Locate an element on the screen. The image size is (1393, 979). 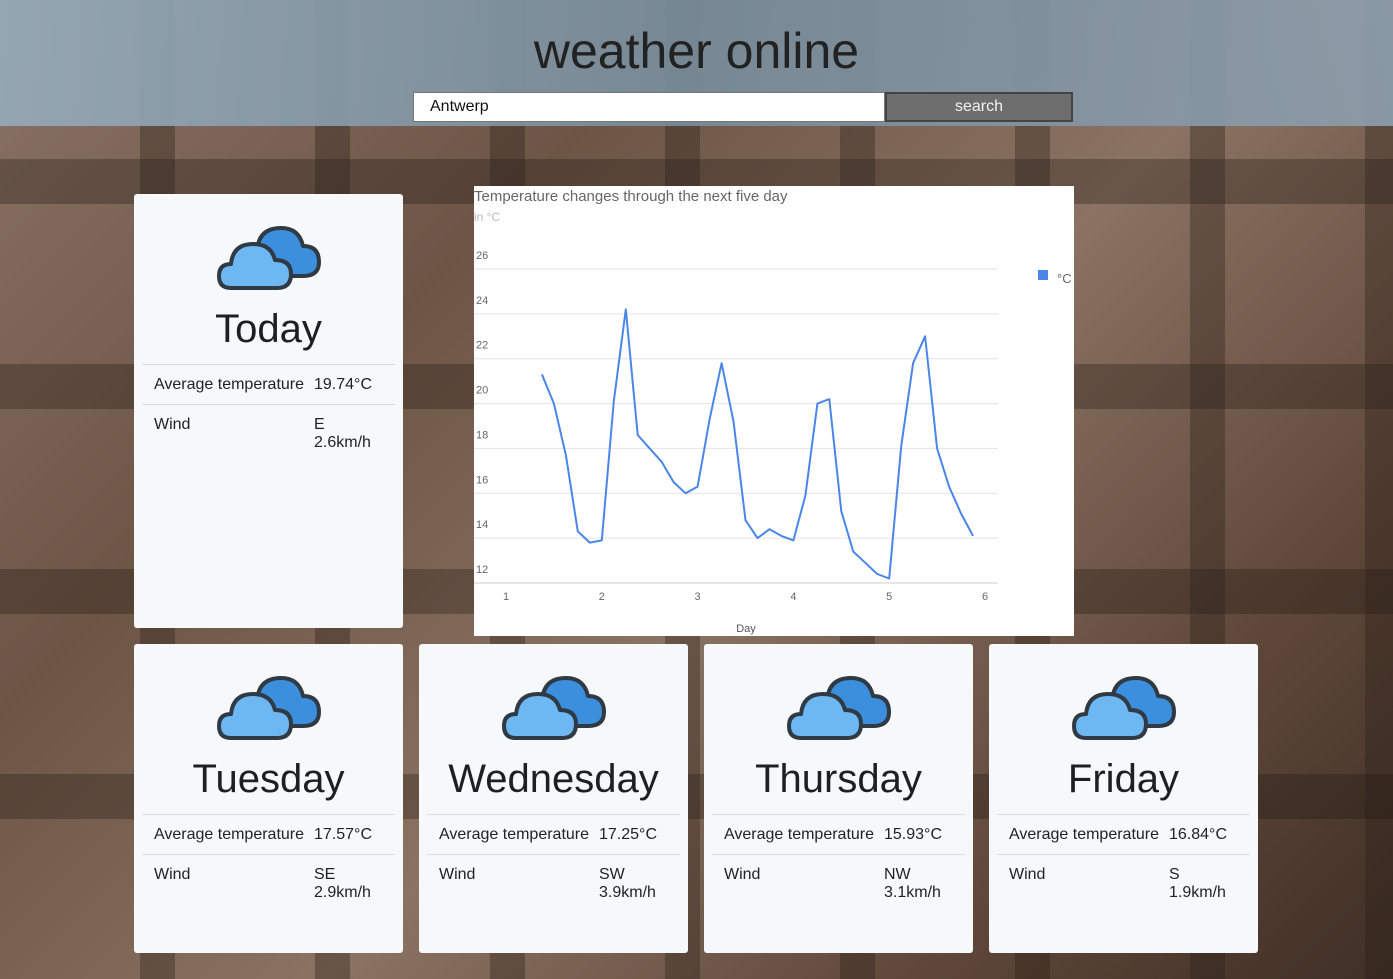
day-title: Thursday is located at coordinates (838, 779).